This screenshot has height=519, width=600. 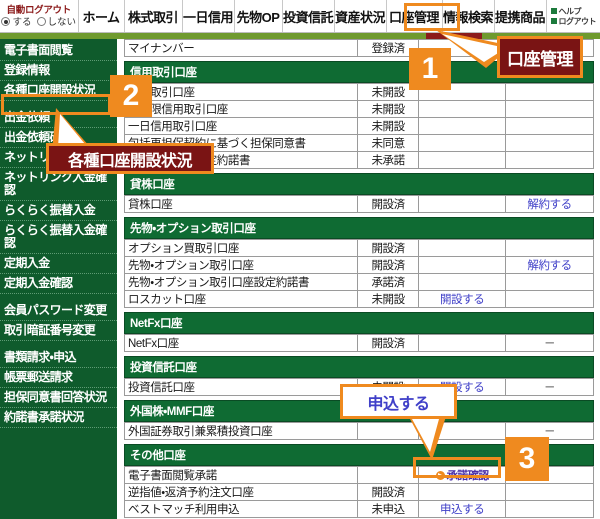 What do you see at coordinates (58, 311) in the screenshot?
I see `sidebar-item-13: 会員パスワード変更` at bounding box center [58, 311].